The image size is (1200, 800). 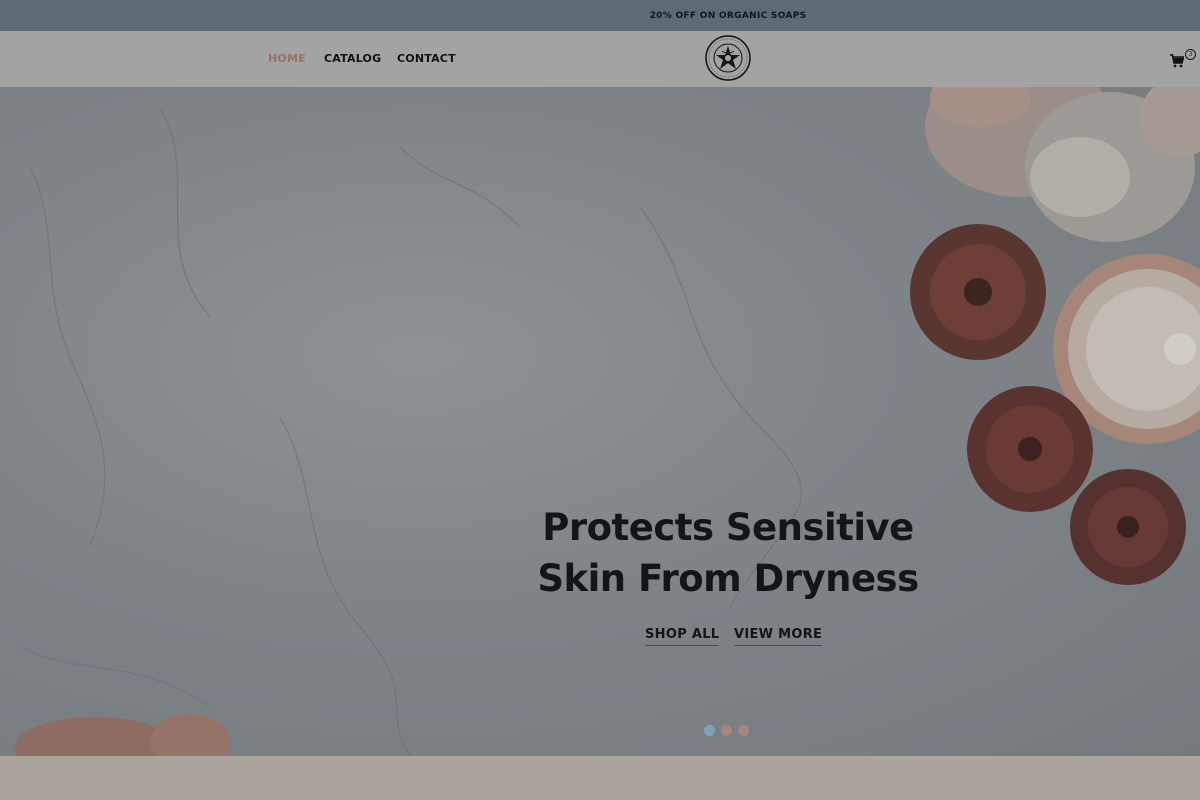 I want to click on slider-dots, so click(x=726, y=730).